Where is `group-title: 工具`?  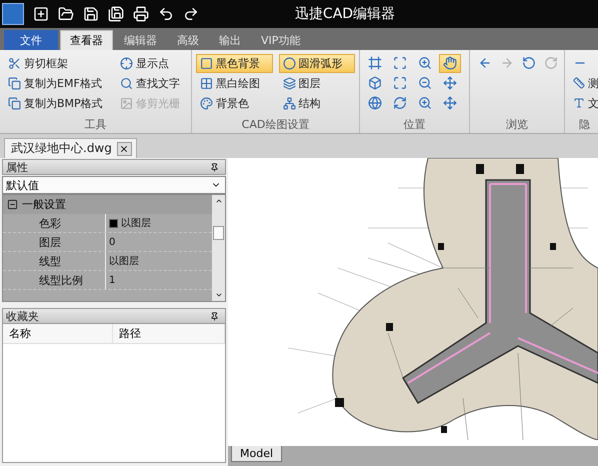 group-title: 工具 is located at coordinates (96, 125).